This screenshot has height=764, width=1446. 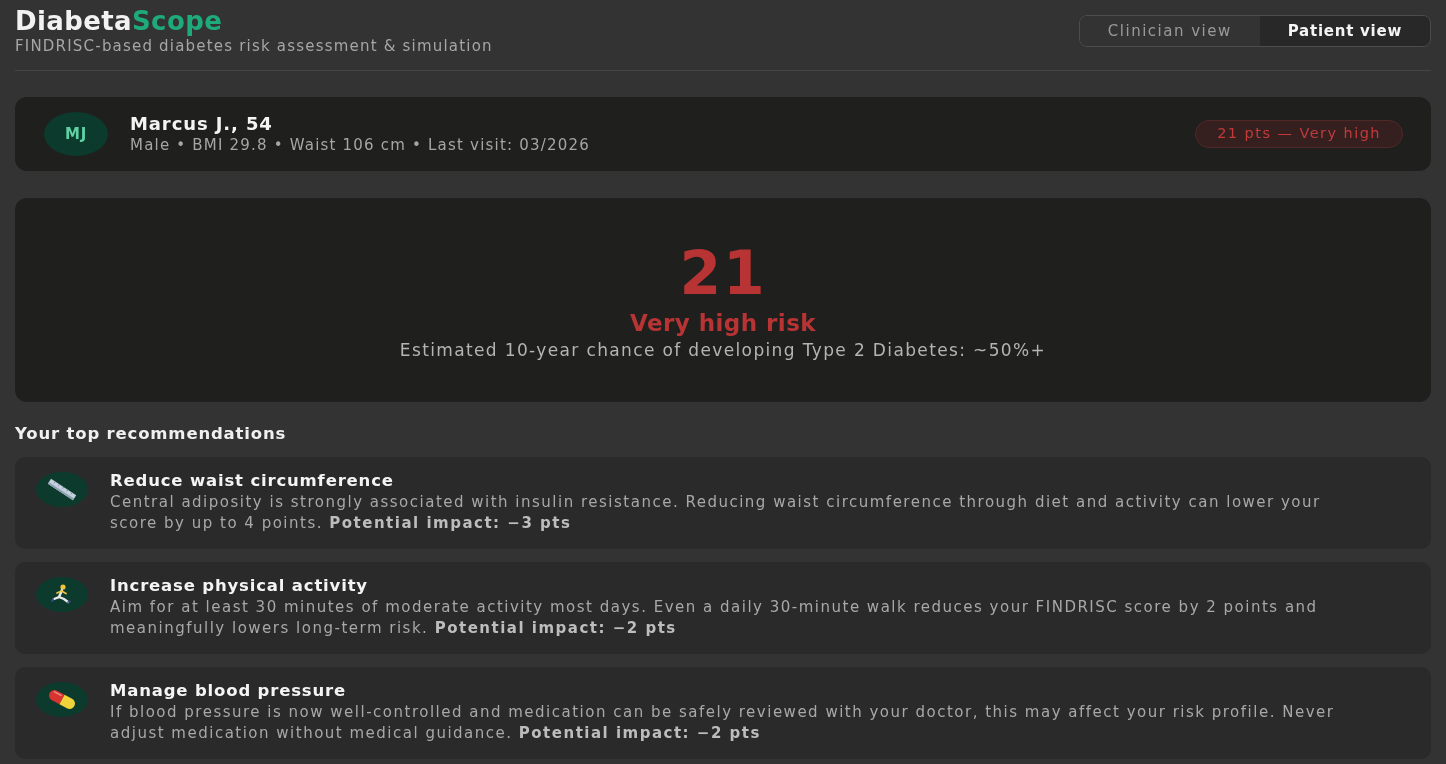 What do you see at coordinates (239, 586) in the screenshot?
I see `recommendation-title: Increase physical activity` at bounding box center [239, 586].